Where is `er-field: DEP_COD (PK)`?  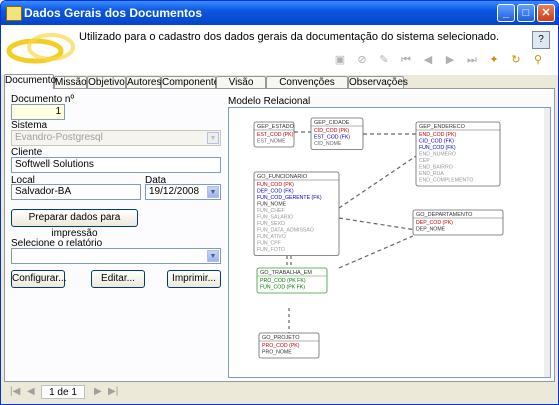 er-field: DEP_COD (PK) is located at coordinates (434, 223).